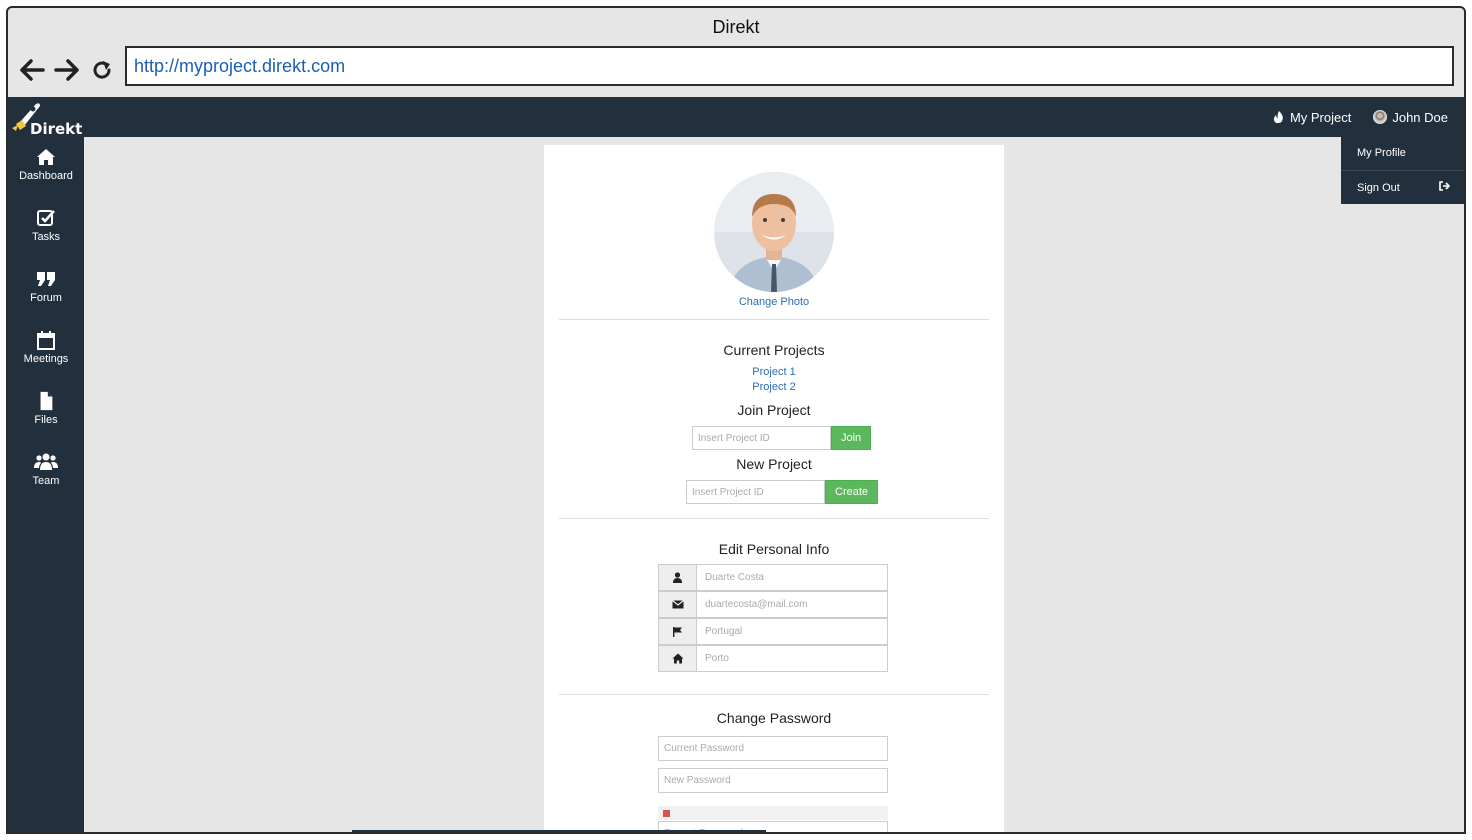  Describe the element at coordinates (1420, 117) in the screenshot. I see `user-name: John Doe` at that location.